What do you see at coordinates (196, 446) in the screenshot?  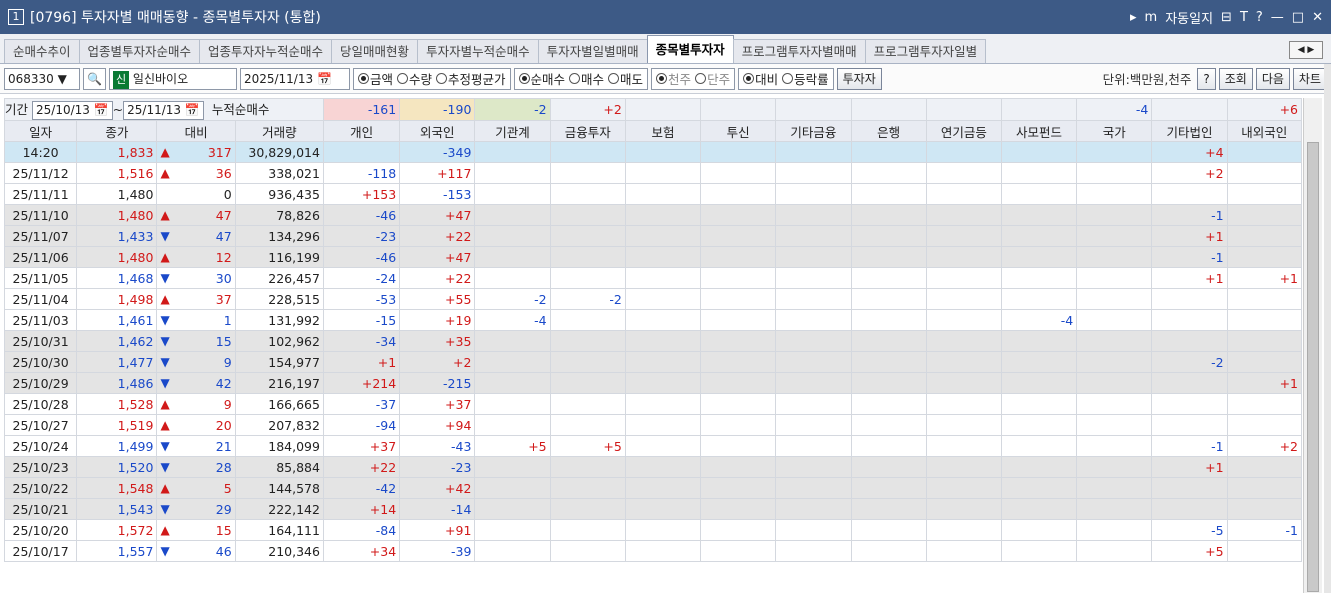 I see `change-cell: 21` at bounding box center [196, 446].